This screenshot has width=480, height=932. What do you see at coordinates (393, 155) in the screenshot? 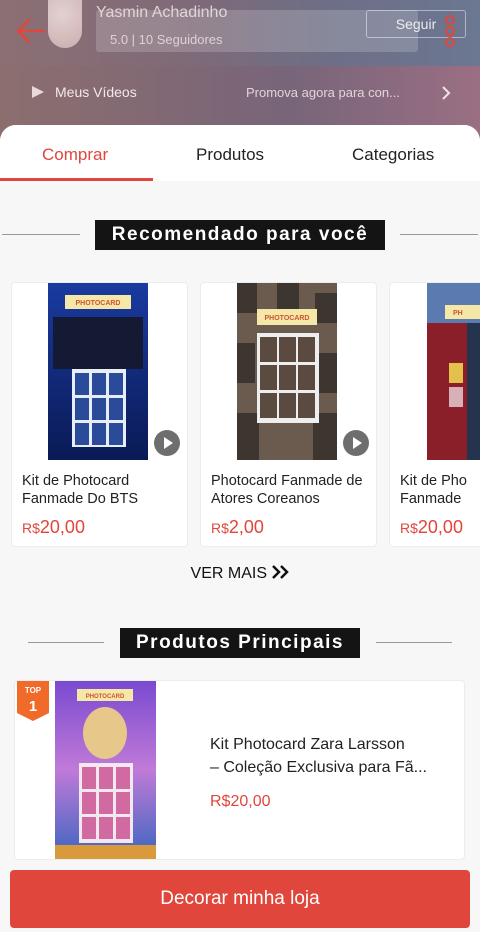
I see `tab-categories: Categorias` at bounding box center [393, 155].